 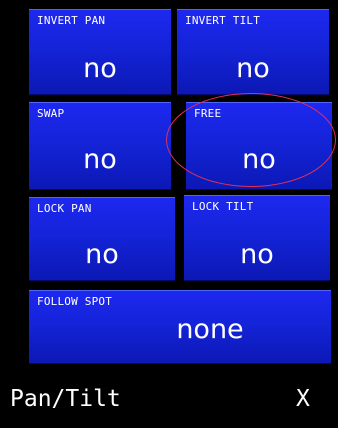 I want to click on invert-pan-button: INVERT PAN no, so click(x=100, y=52).